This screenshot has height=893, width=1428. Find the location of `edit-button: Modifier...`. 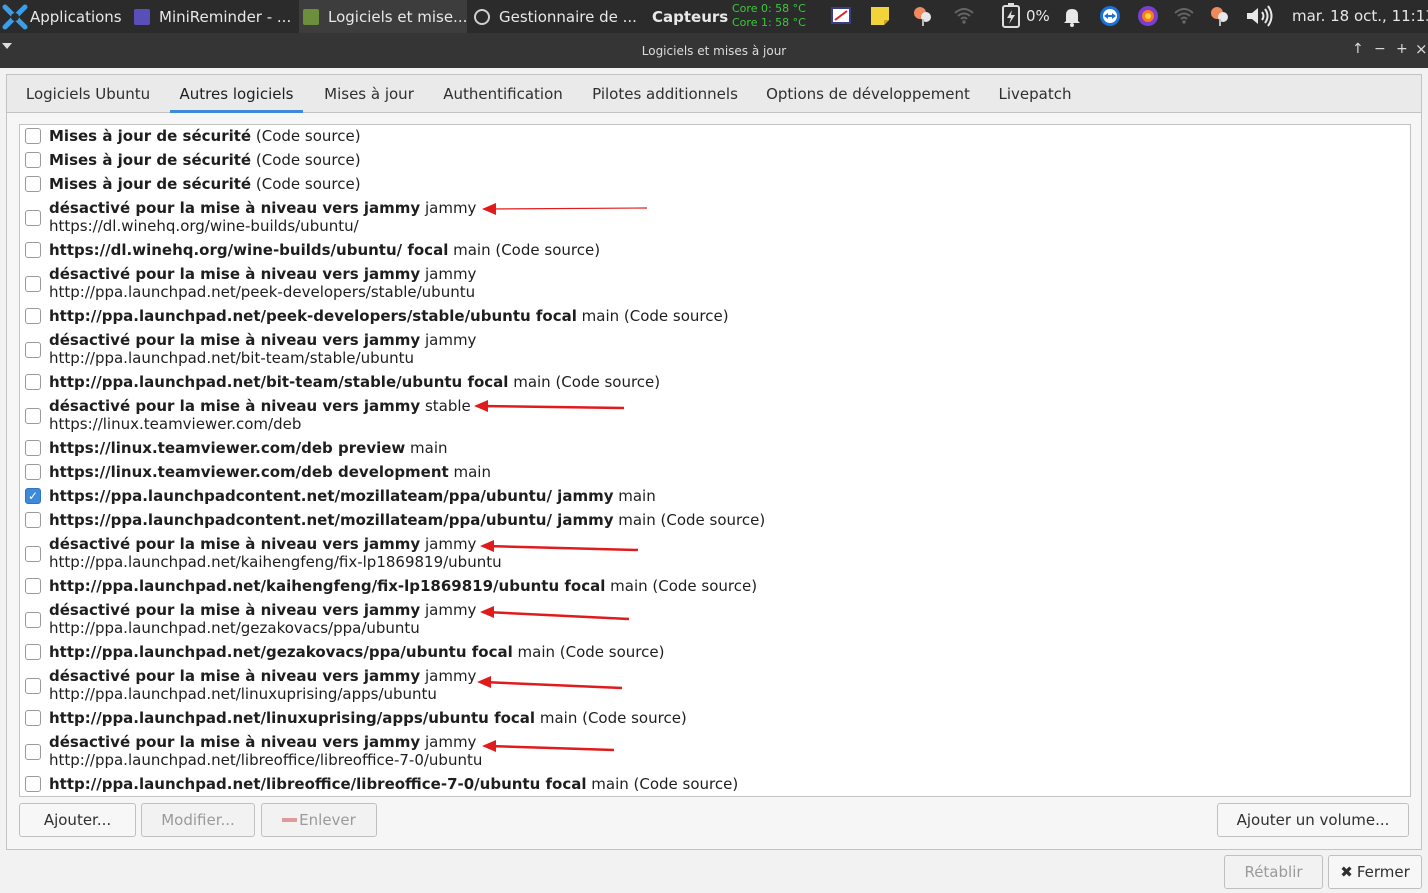

edit-button: Modifier... is located at coordinates (198, 820).